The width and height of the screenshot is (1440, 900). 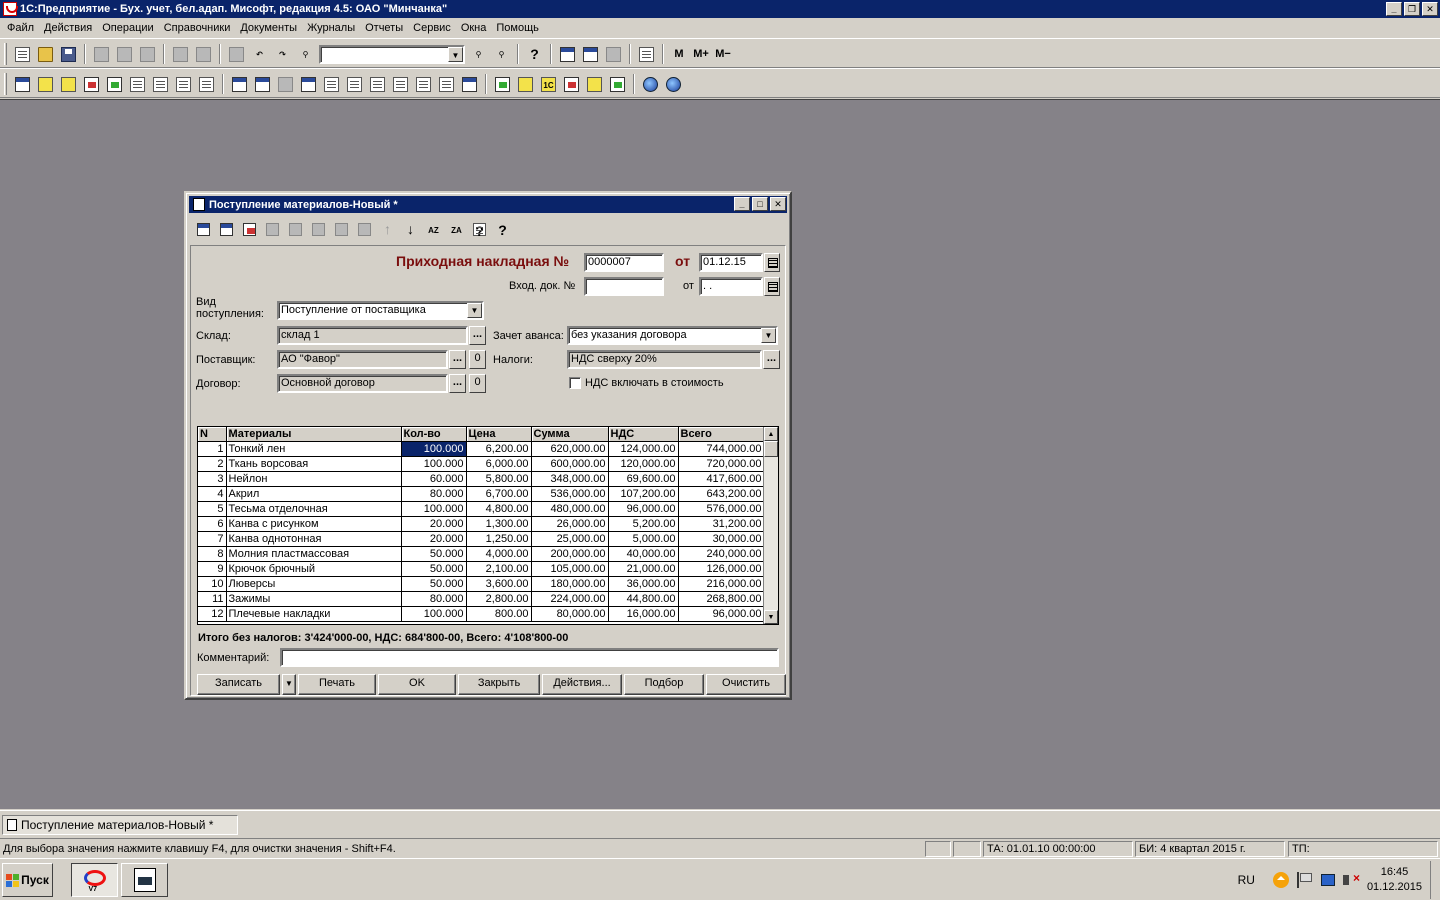 What do you see at coordinates (499, 684) in the screenshot?
I see `close-form-button: Закрыть` at bounding box center [499, 684].